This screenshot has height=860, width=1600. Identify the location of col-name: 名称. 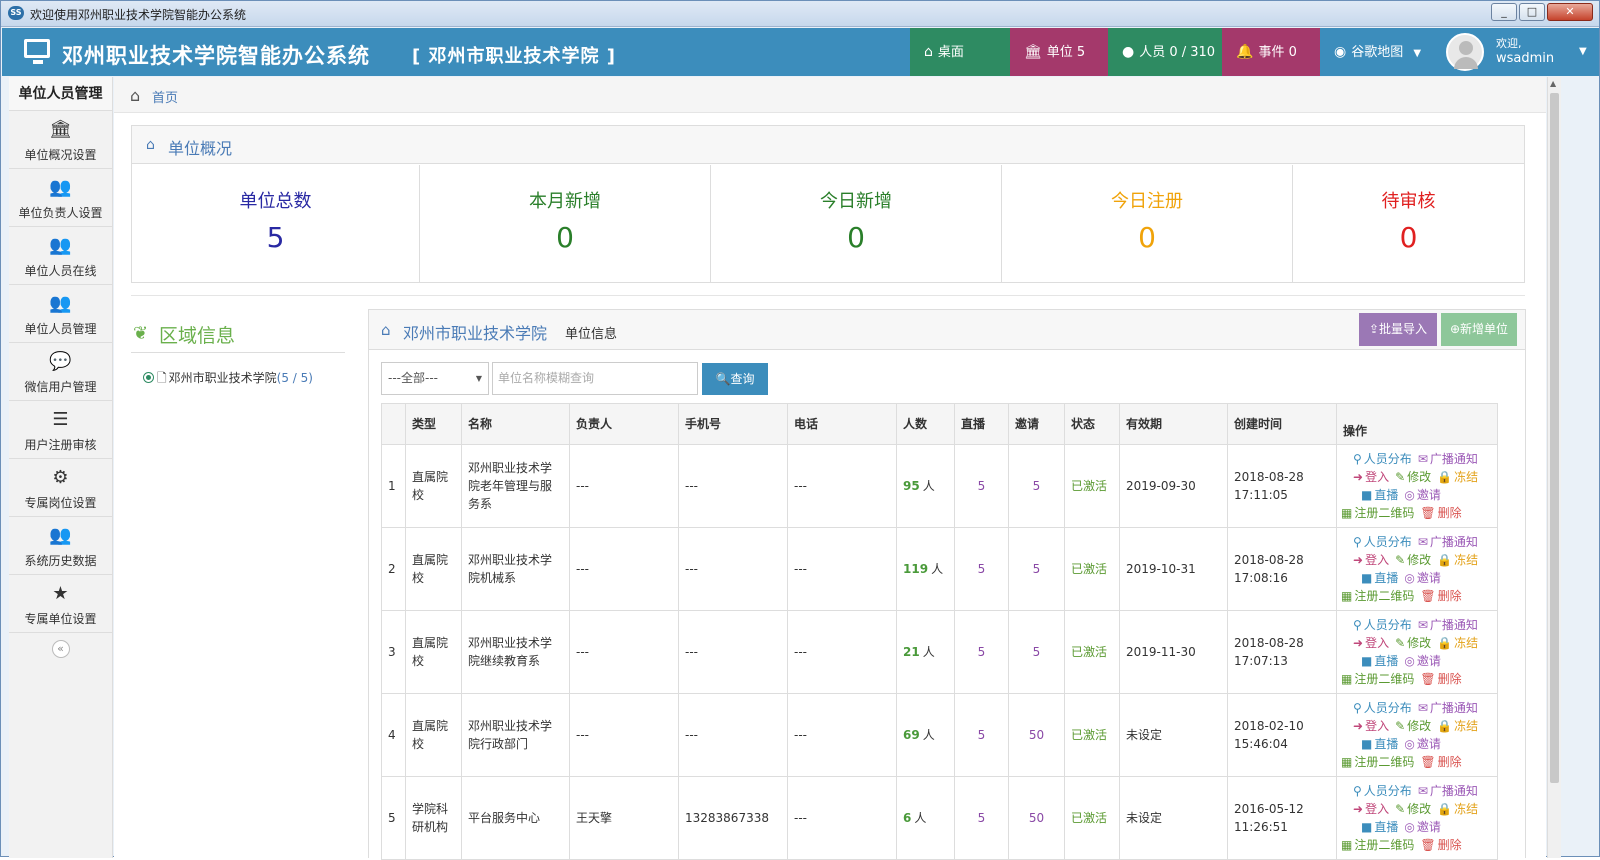
(515, 424).